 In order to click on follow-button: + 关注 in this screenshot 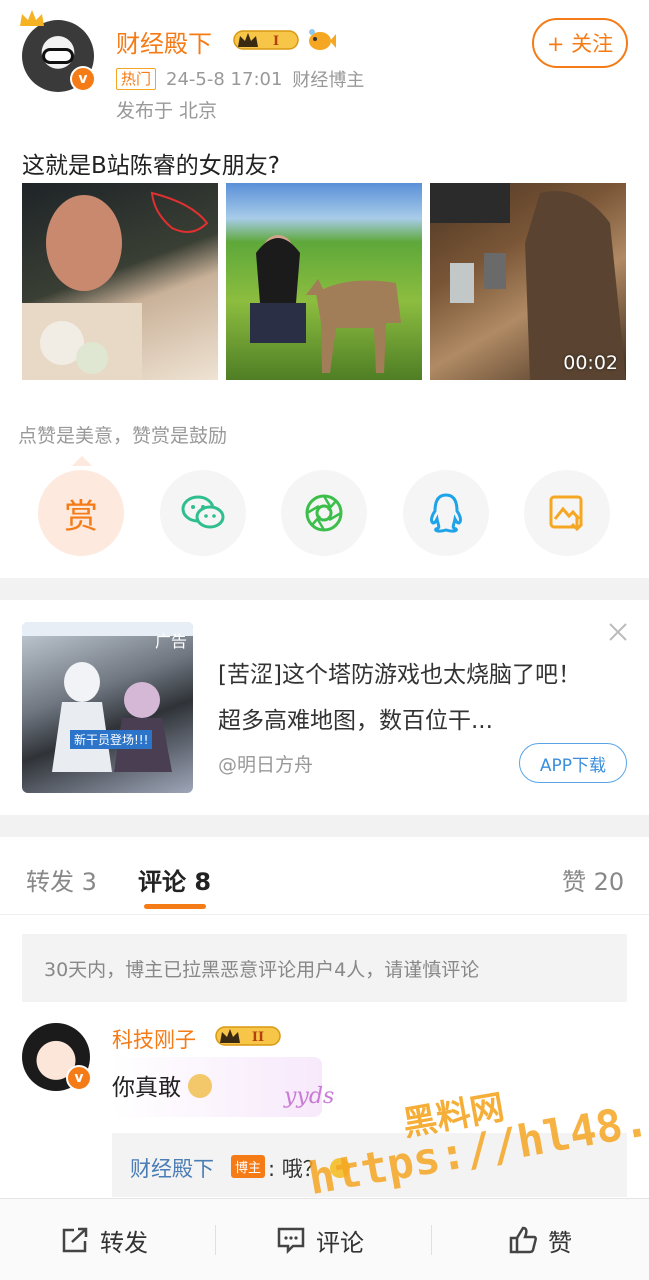, I will do `click(580, 43)`.